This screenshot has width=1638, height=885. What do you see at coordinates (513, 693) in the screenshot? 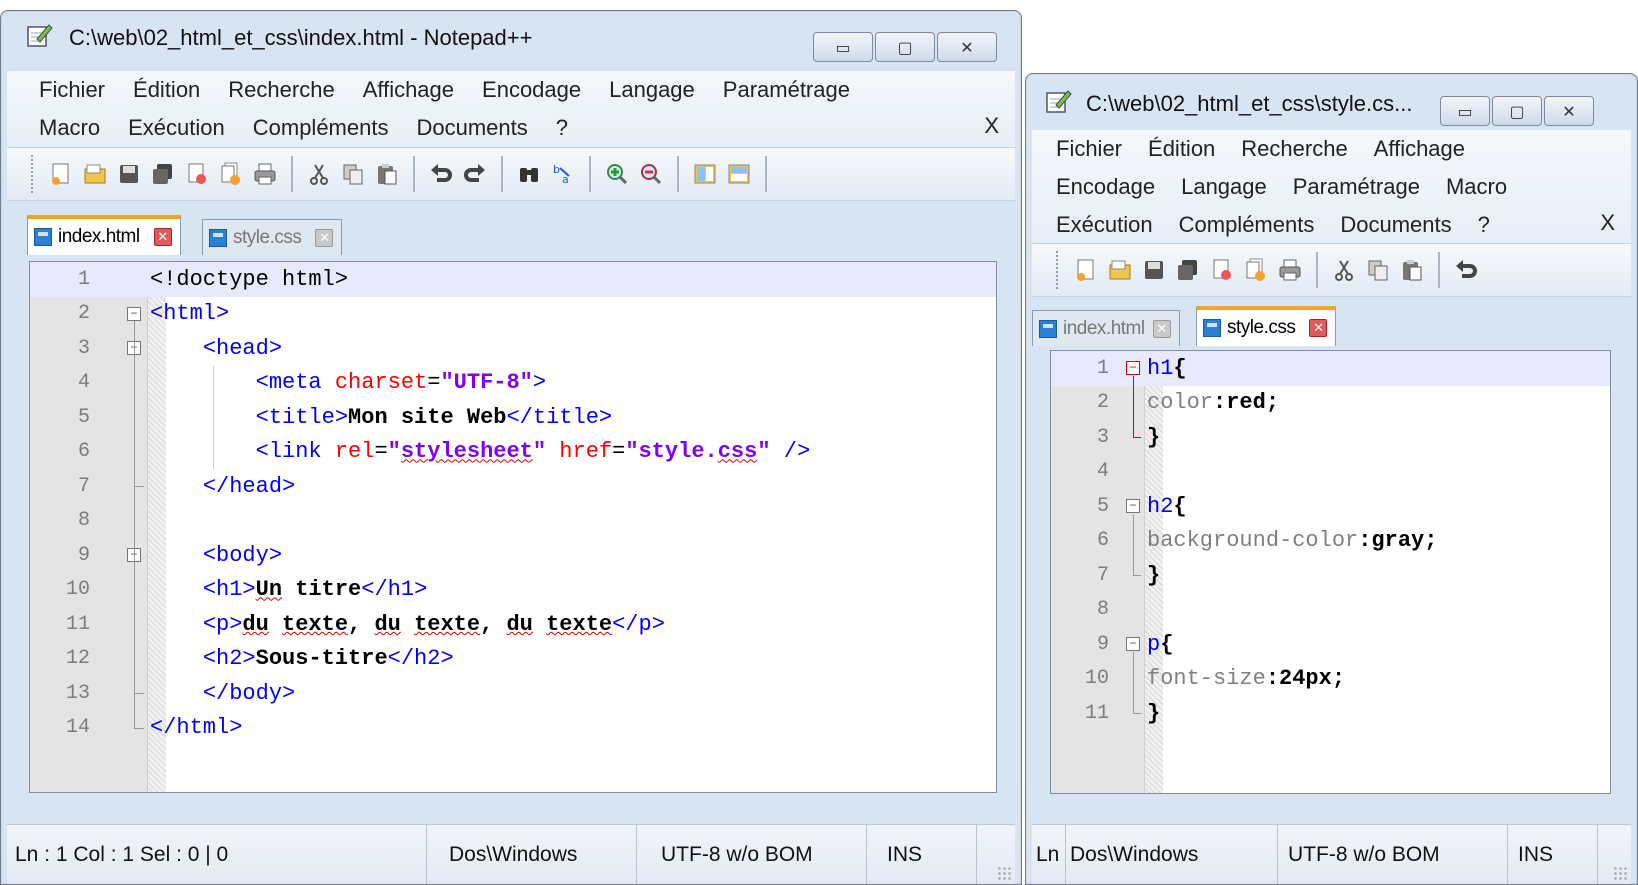
I see `code-line: 13 </body>` at bounding box center [513, 693].